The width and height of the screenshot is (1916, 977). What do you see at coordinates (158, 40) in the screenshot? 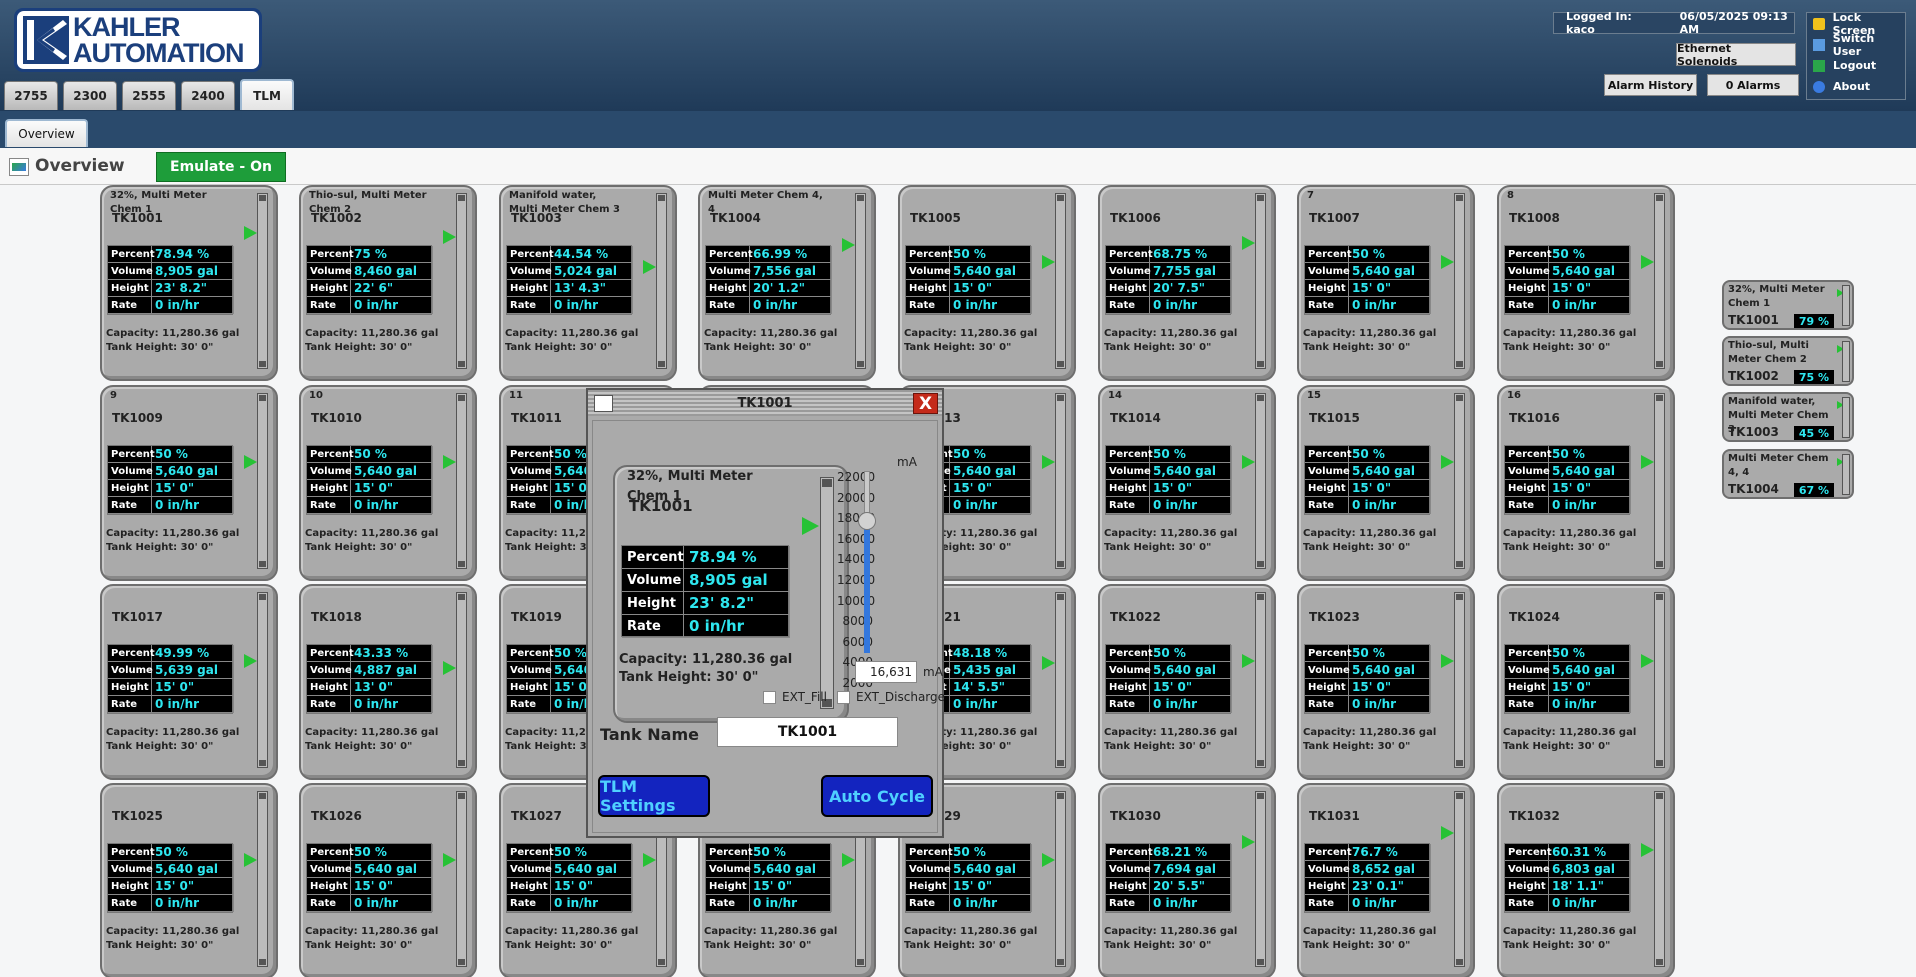
I see `logo-text: KAHLER AUTOMATION` at bounding box center [158, 40].